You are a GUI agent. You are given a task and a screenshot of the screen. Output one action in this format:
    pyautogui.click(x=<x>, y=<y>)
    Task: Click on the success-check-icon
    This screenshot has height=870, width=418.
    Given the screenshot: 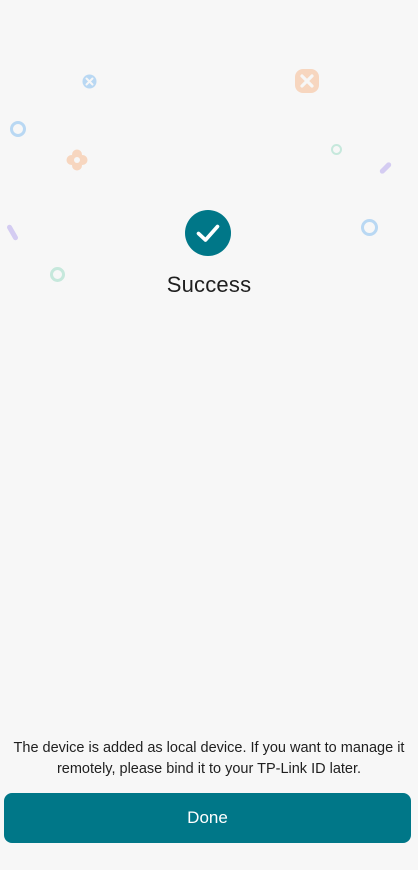 What is the action you would take?
    pyautogui.click(x=208, y=233)
    